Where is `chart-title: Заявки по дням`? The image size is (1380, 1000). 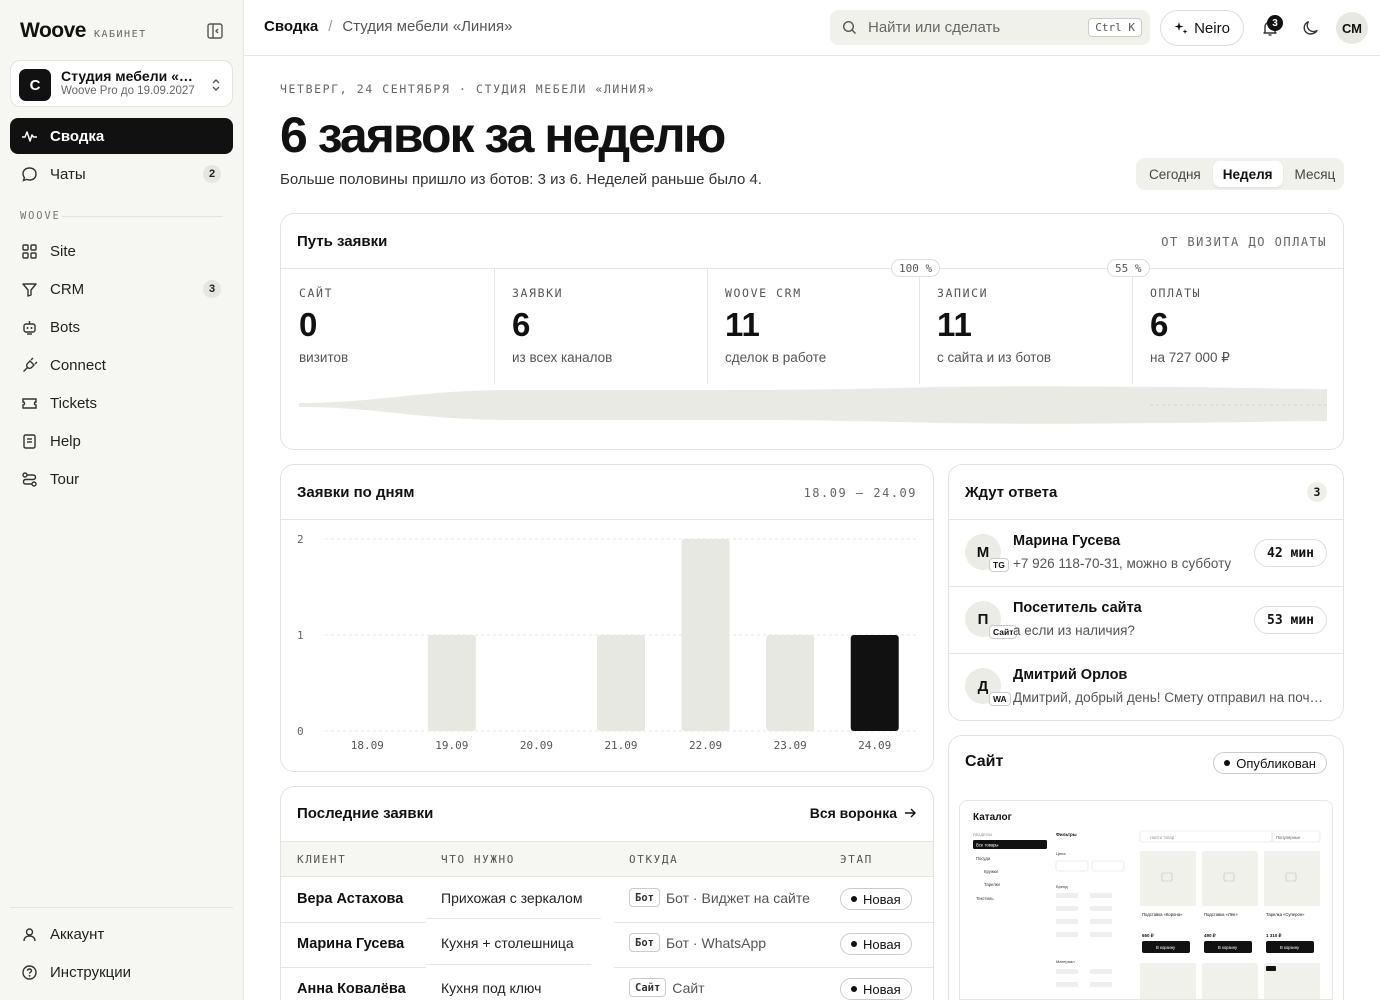
chart-title: Заявки по дням is located at coordinates (356, 492).